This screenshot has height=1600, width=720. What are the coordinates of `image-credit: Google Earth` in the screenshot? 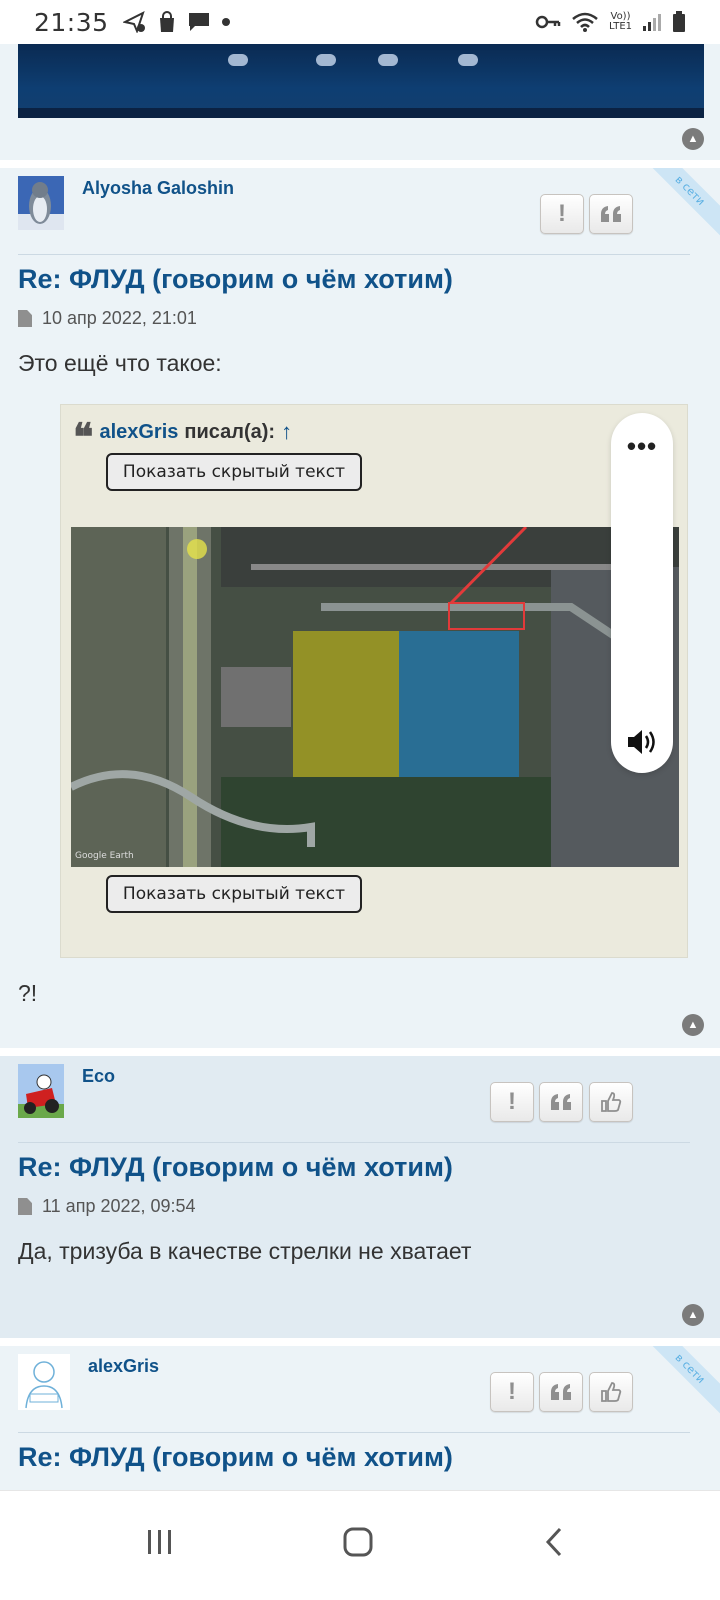 It's located at (104, 856).